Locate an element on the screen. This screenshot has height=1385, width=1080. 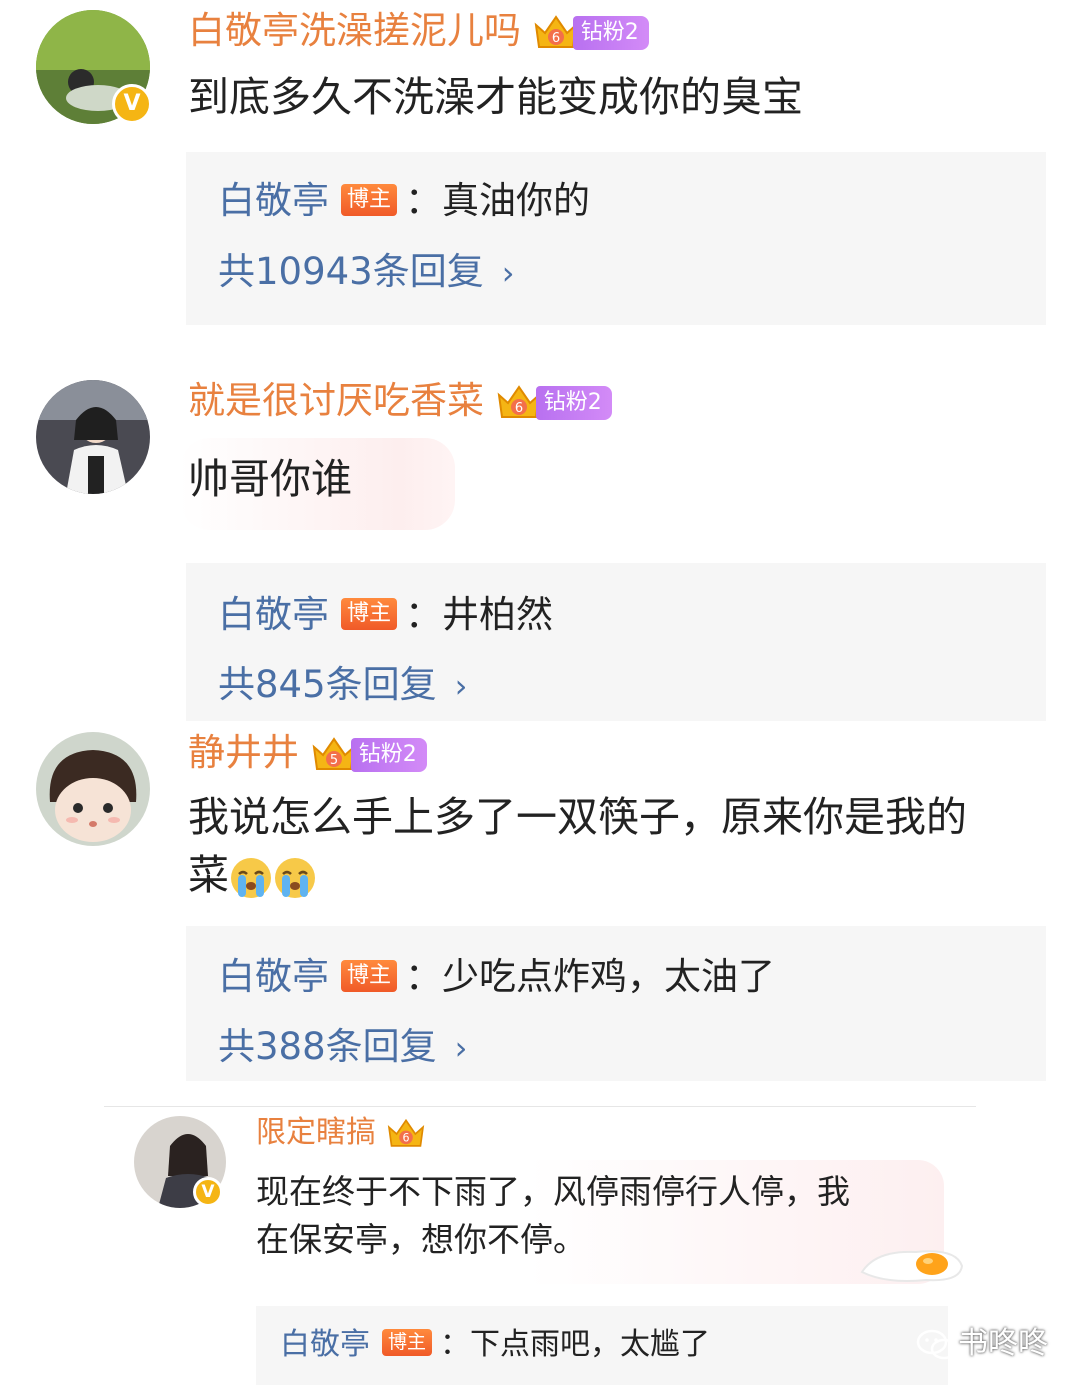
comment-text: 帅哥你谁 is located at coordinates (270, 479).